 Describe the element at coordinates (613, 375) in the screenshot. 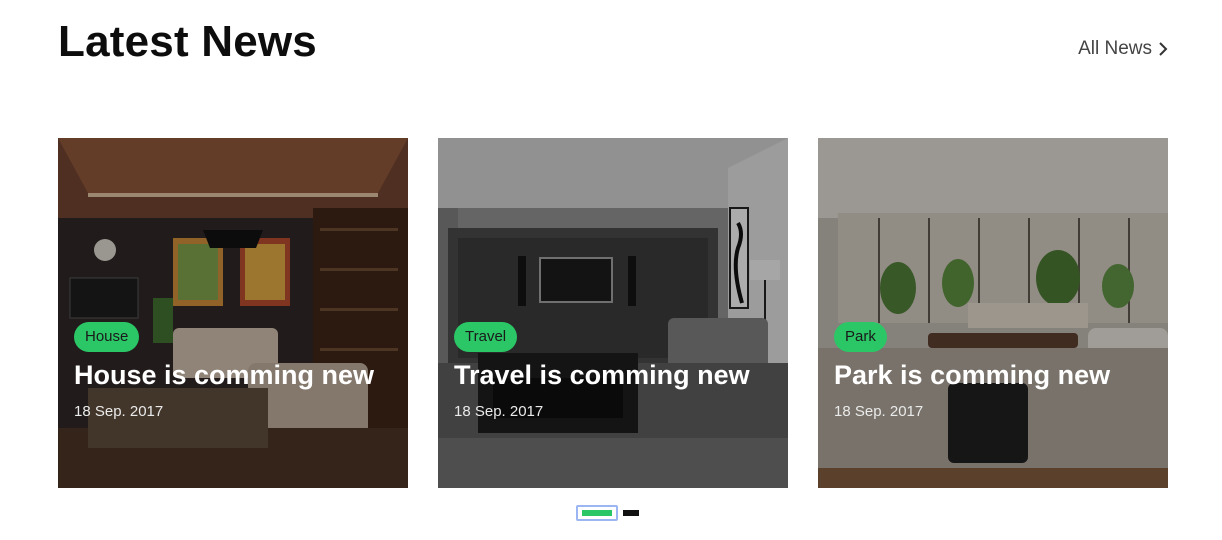

I see `card-title: Travel is comming new` at that location.